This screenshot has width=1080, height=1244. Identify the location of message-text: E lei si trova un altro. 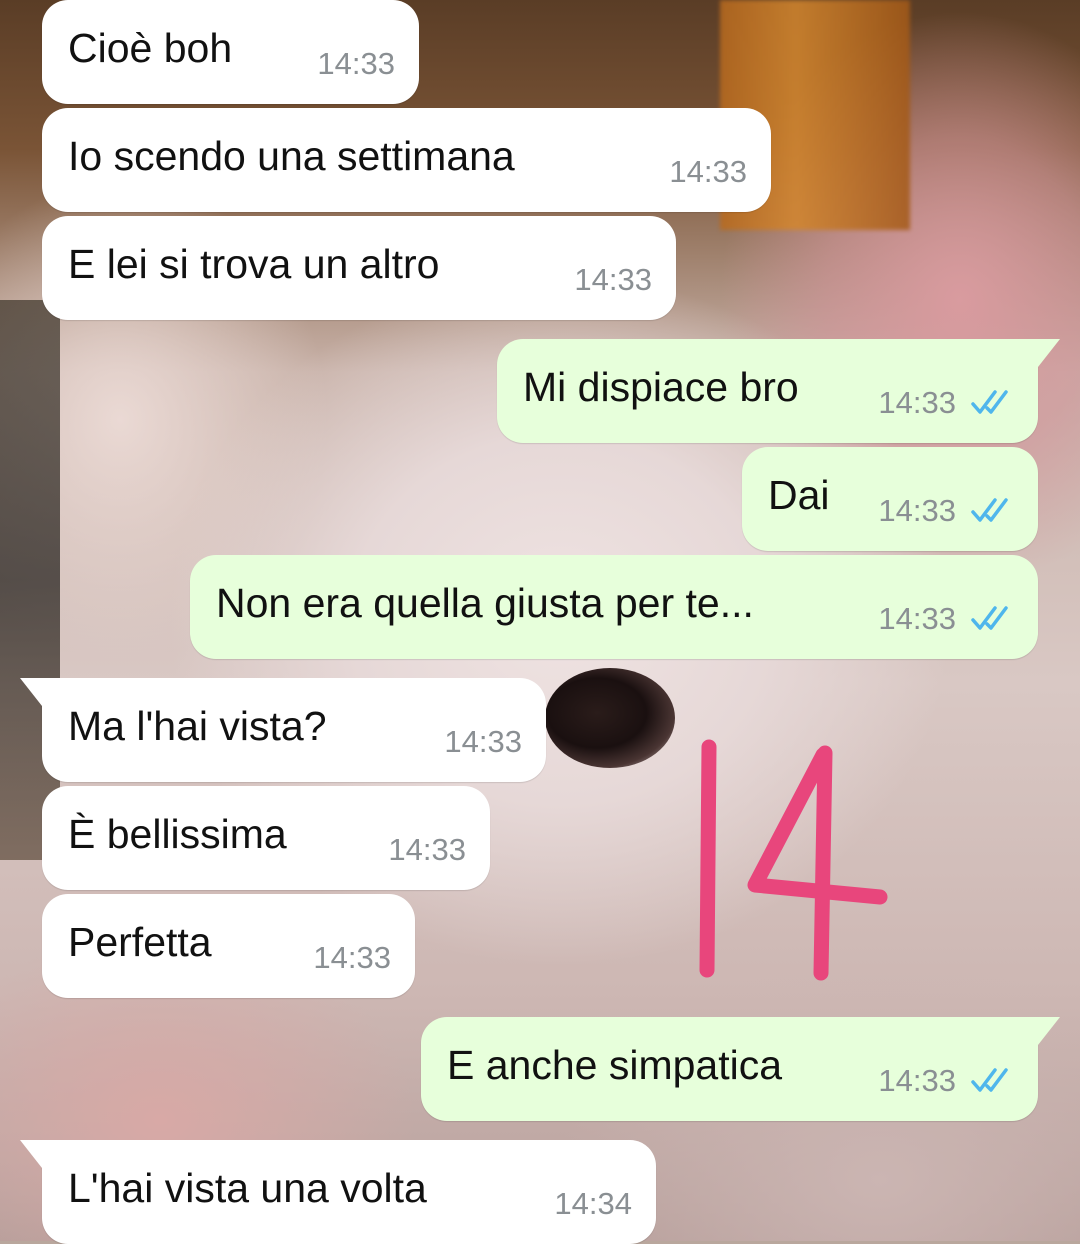
(254, 264).